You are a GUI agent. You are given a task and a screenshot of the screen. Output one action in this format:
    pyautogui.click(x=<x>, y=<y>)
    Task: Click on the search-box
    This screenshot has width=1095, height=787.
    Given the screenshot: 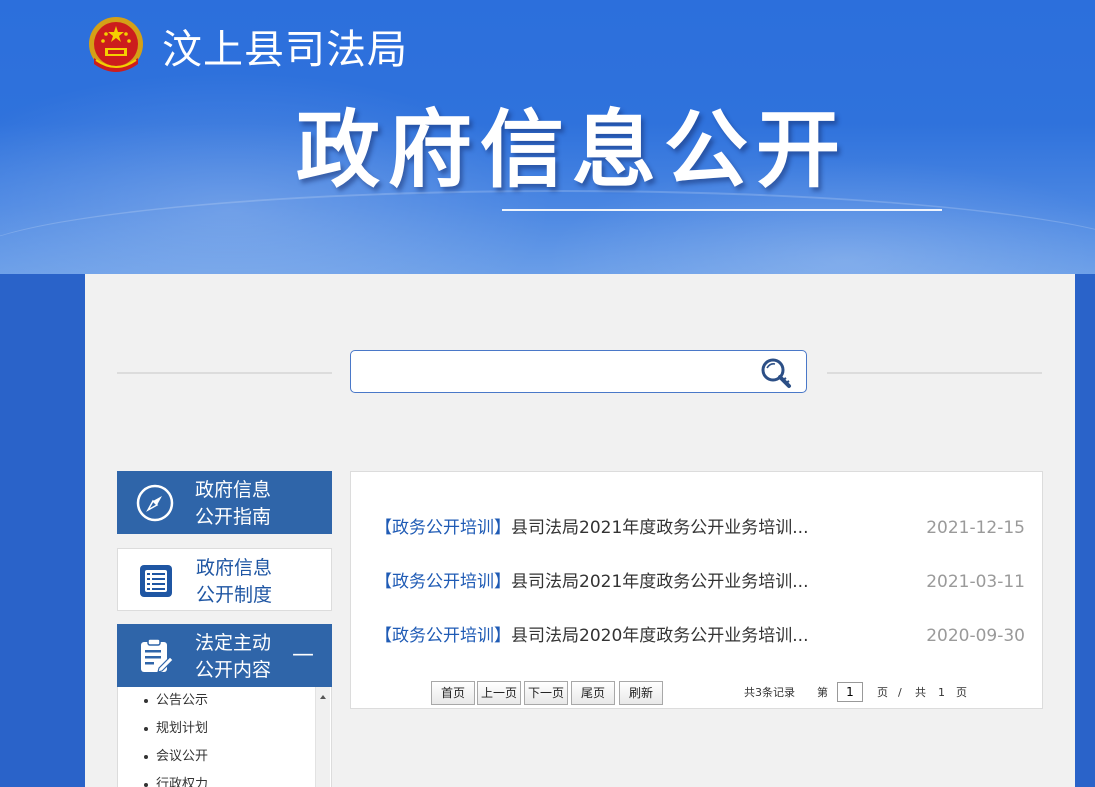 What is the action you would take?
    pyautogui.click(x=578, y=371)
    